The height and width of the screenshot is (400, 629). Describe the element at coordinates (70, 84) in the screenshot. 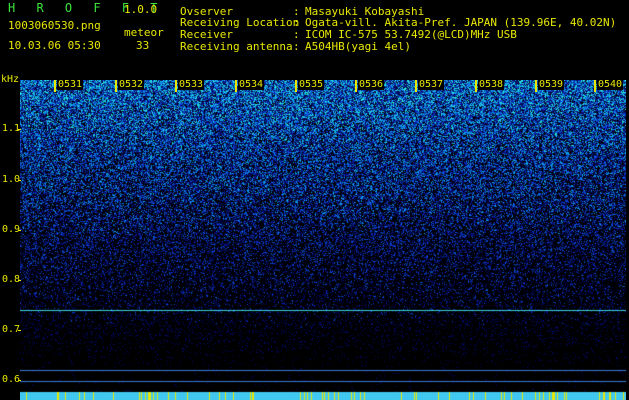

I see `time-tick-label: 0531` at that location.